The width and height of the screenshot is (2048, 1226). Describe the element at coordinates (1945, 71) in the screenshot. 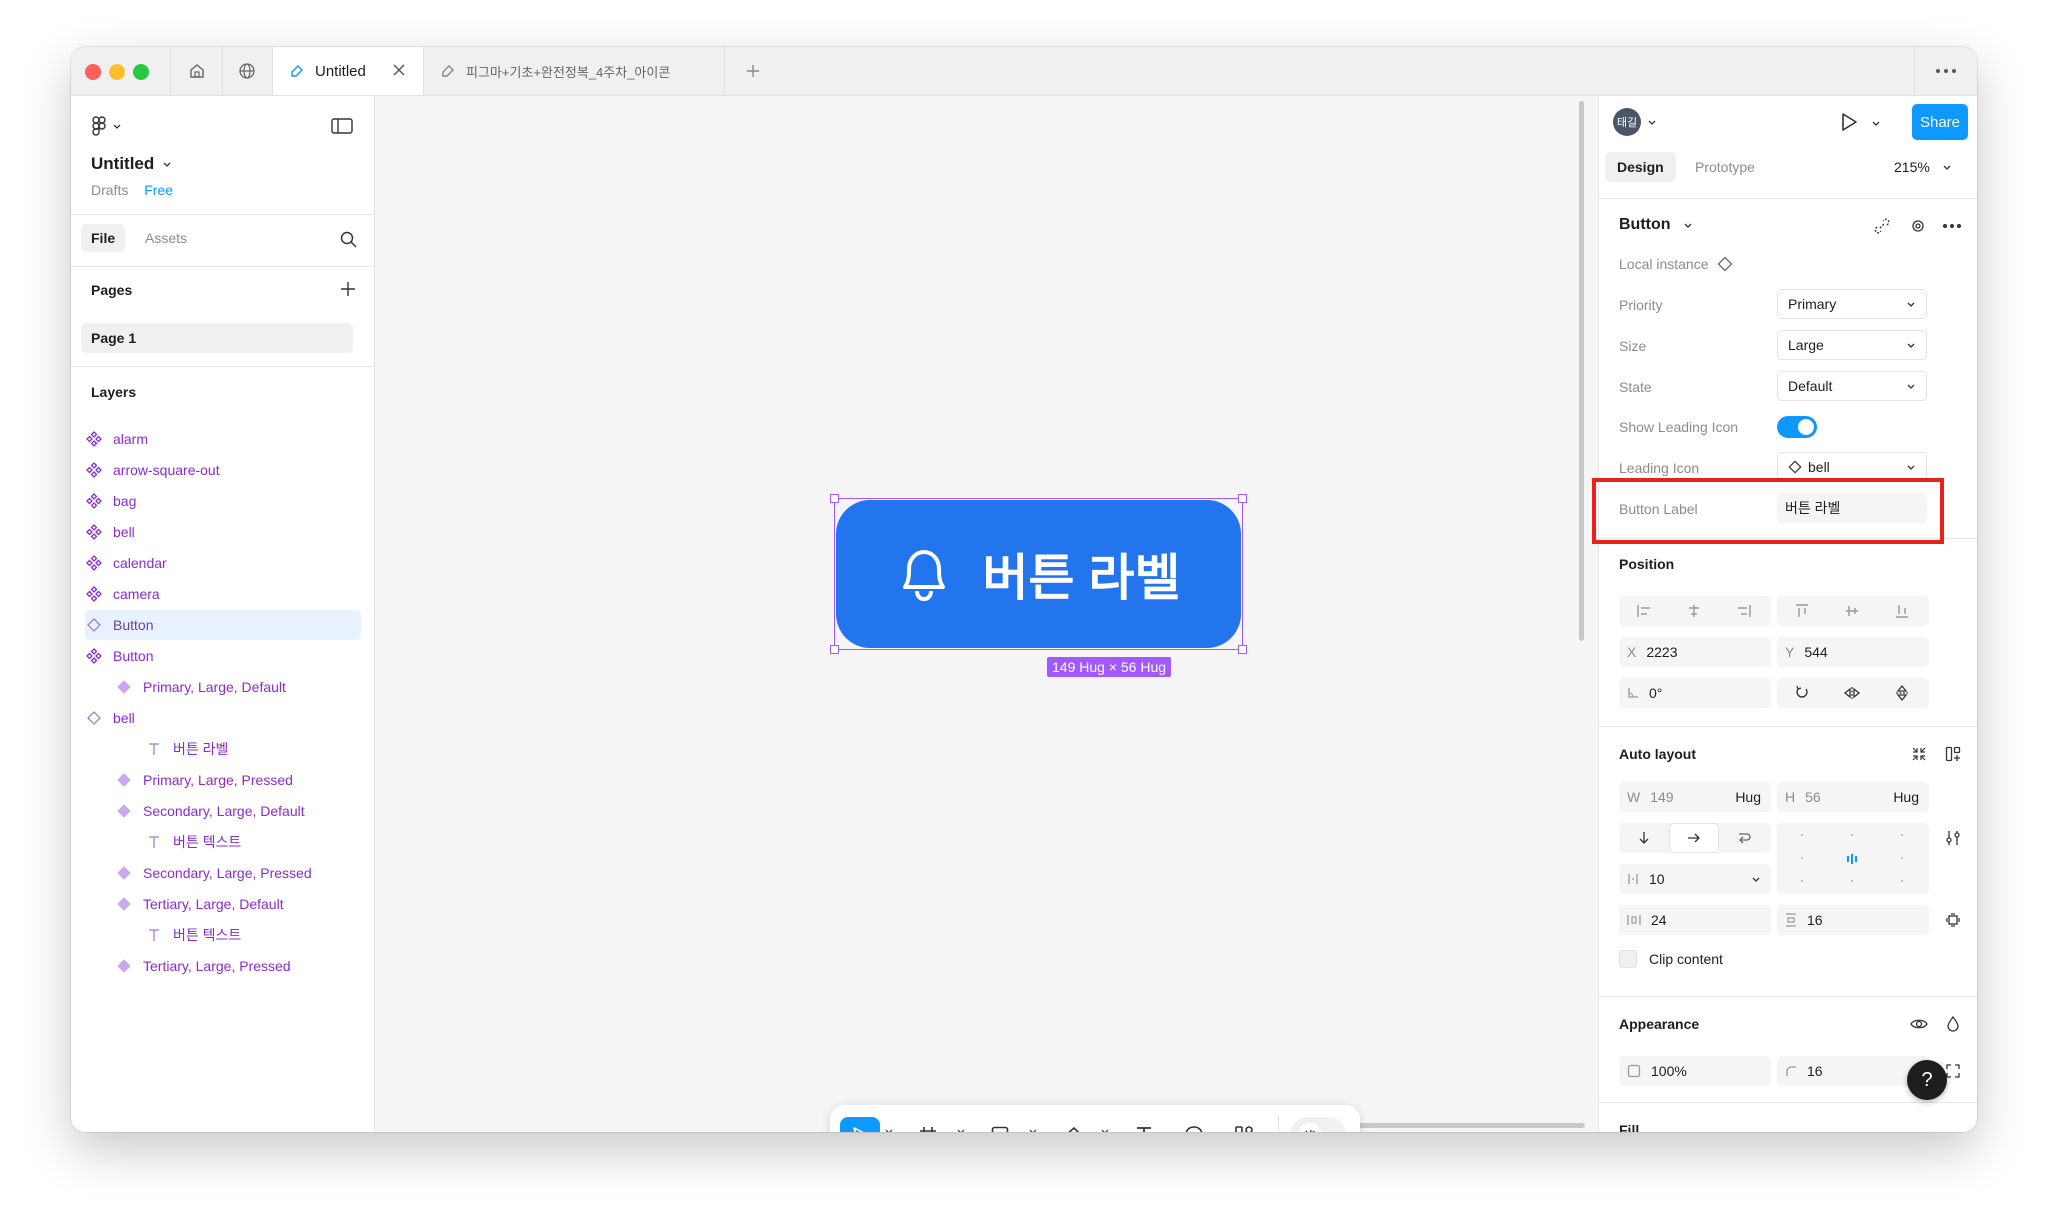

I see `more-options-button` at that location.